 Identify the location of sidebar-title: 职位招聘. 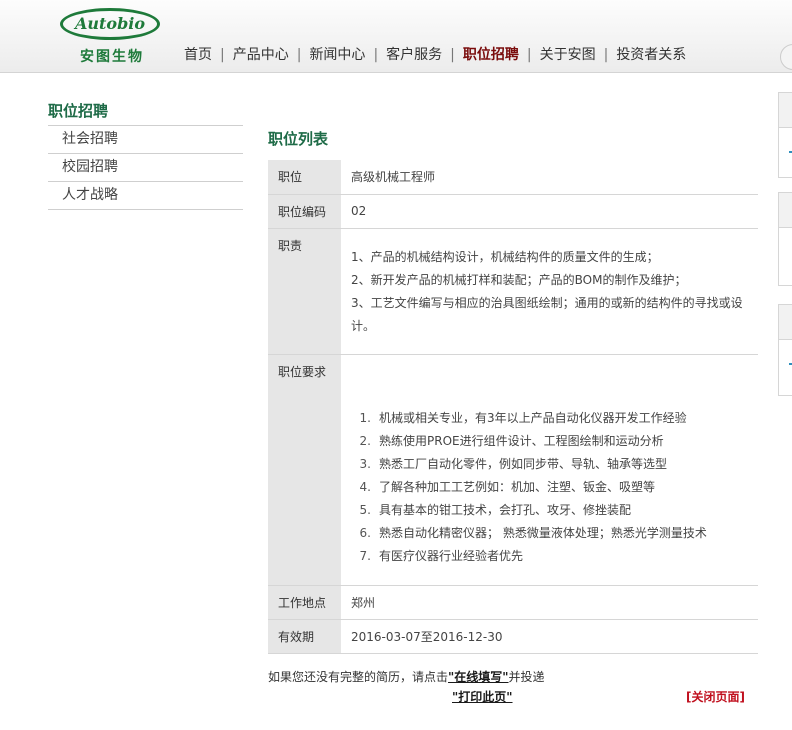
(78, 111).